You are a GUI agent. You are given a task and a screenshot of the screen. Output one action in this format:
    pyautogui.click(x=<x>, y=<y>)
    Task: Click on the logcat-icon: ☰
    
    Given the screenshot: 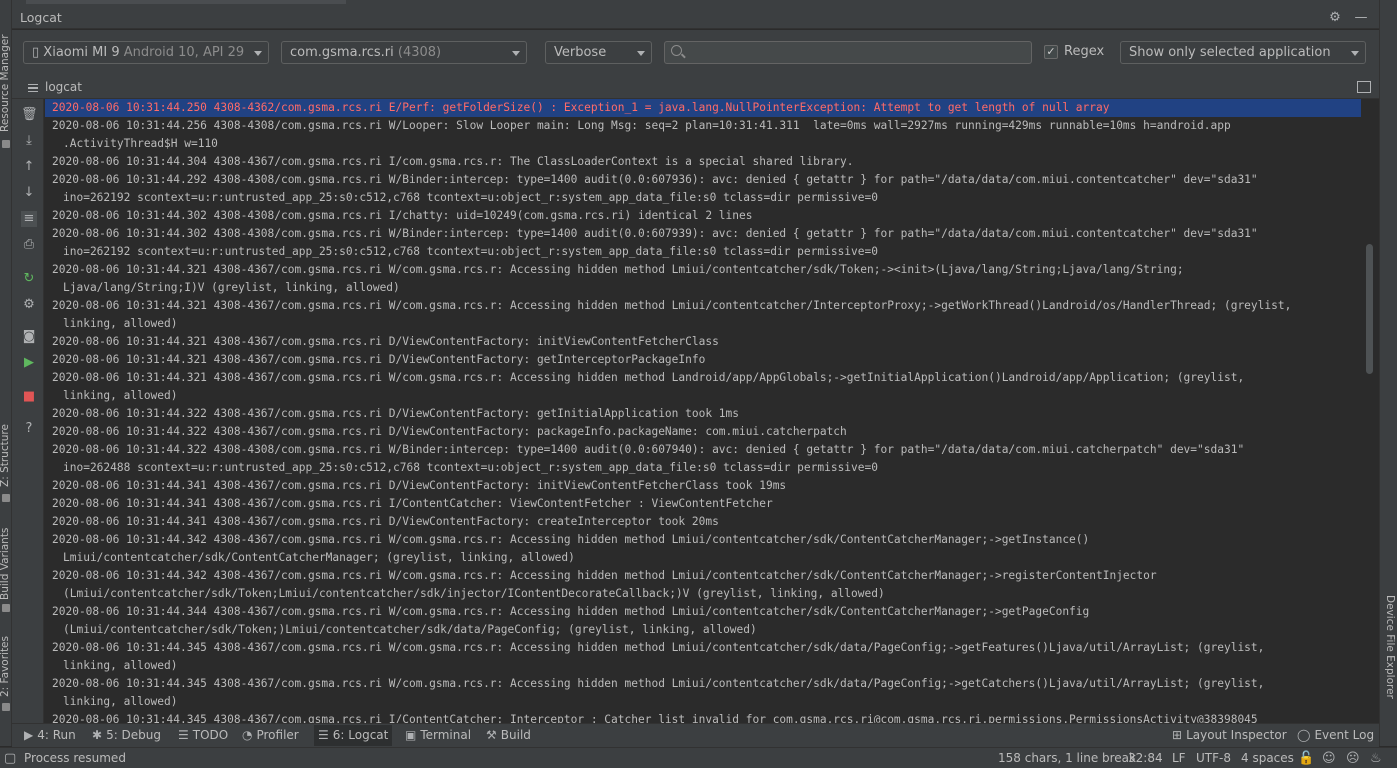 What is the action you would take?
    pyautogui.click(x=323, y=735)
    